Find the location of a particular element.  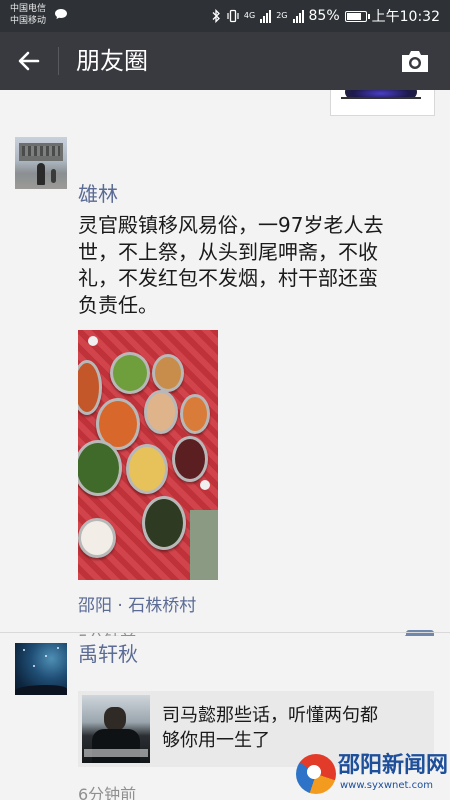

signal-icon is located at coordinates (266, 16).